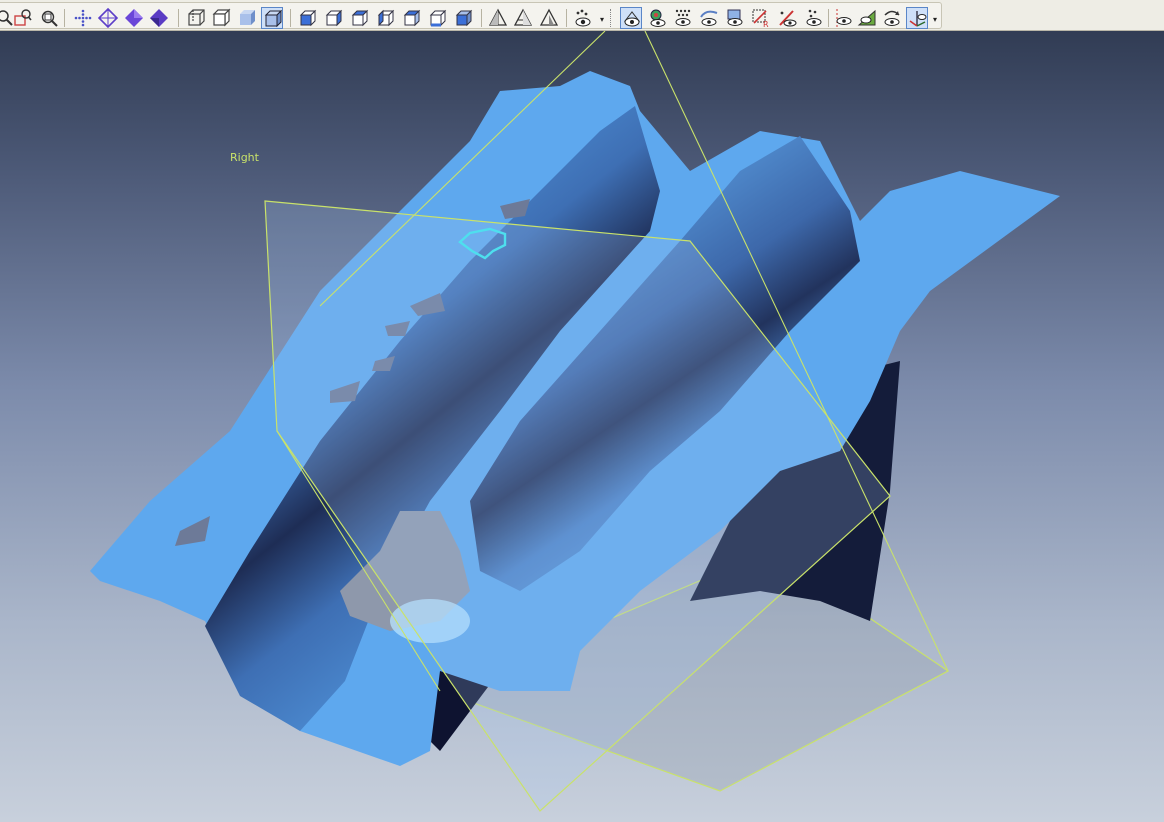 This screenshot has height=822, width=1164. I want to click on shaded-icon, so click(247, 18).